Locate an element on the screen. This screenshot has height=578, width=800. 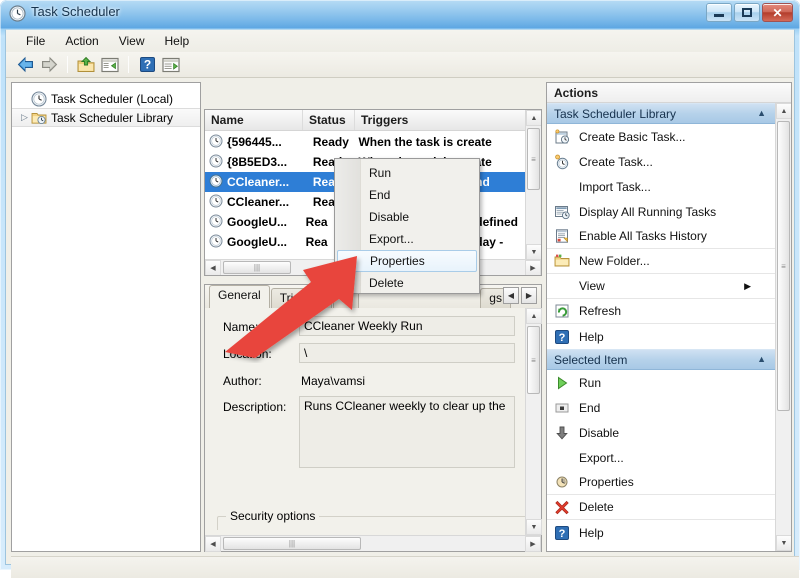
action-help-library: ? Help is located at coordinates (661, 336).